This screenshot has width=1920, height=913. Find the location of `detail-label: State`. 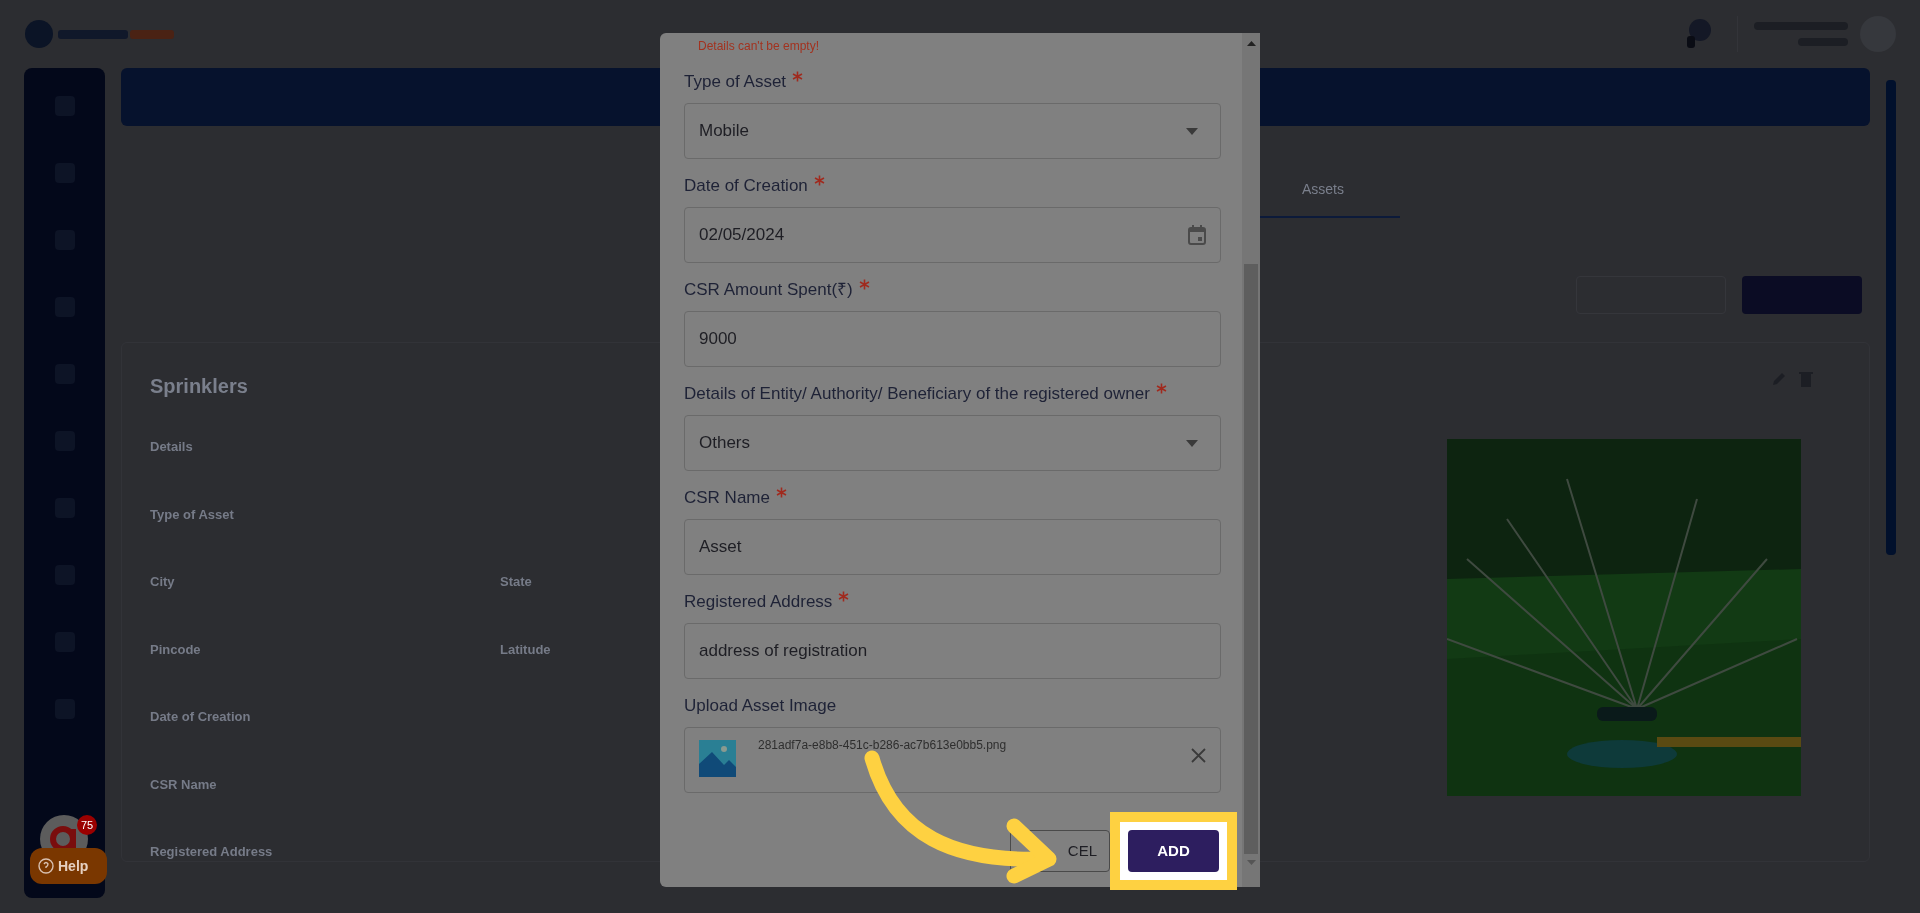

detail-label: State is located at coordinates (516, 582).